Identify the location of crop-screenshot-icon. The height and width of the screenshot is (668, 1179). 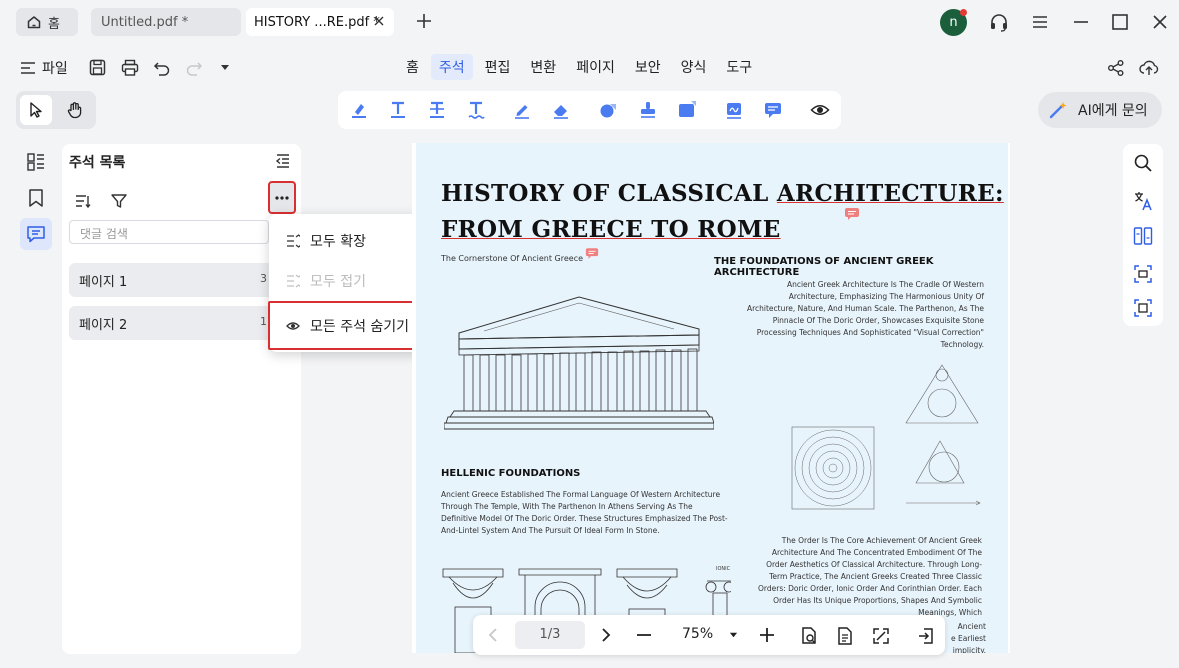
(1143, 274).